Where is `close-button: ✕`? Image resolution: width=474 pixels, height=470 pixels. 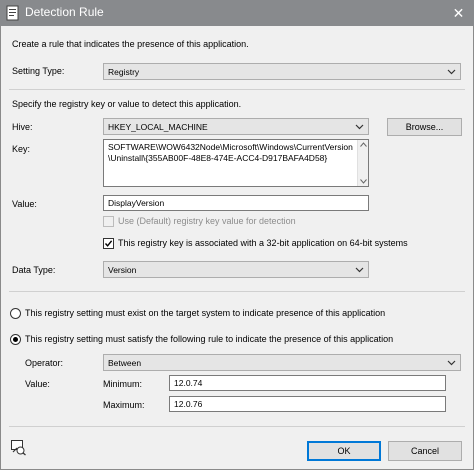 close-button: ✕ is located at coordinates (458, 13).